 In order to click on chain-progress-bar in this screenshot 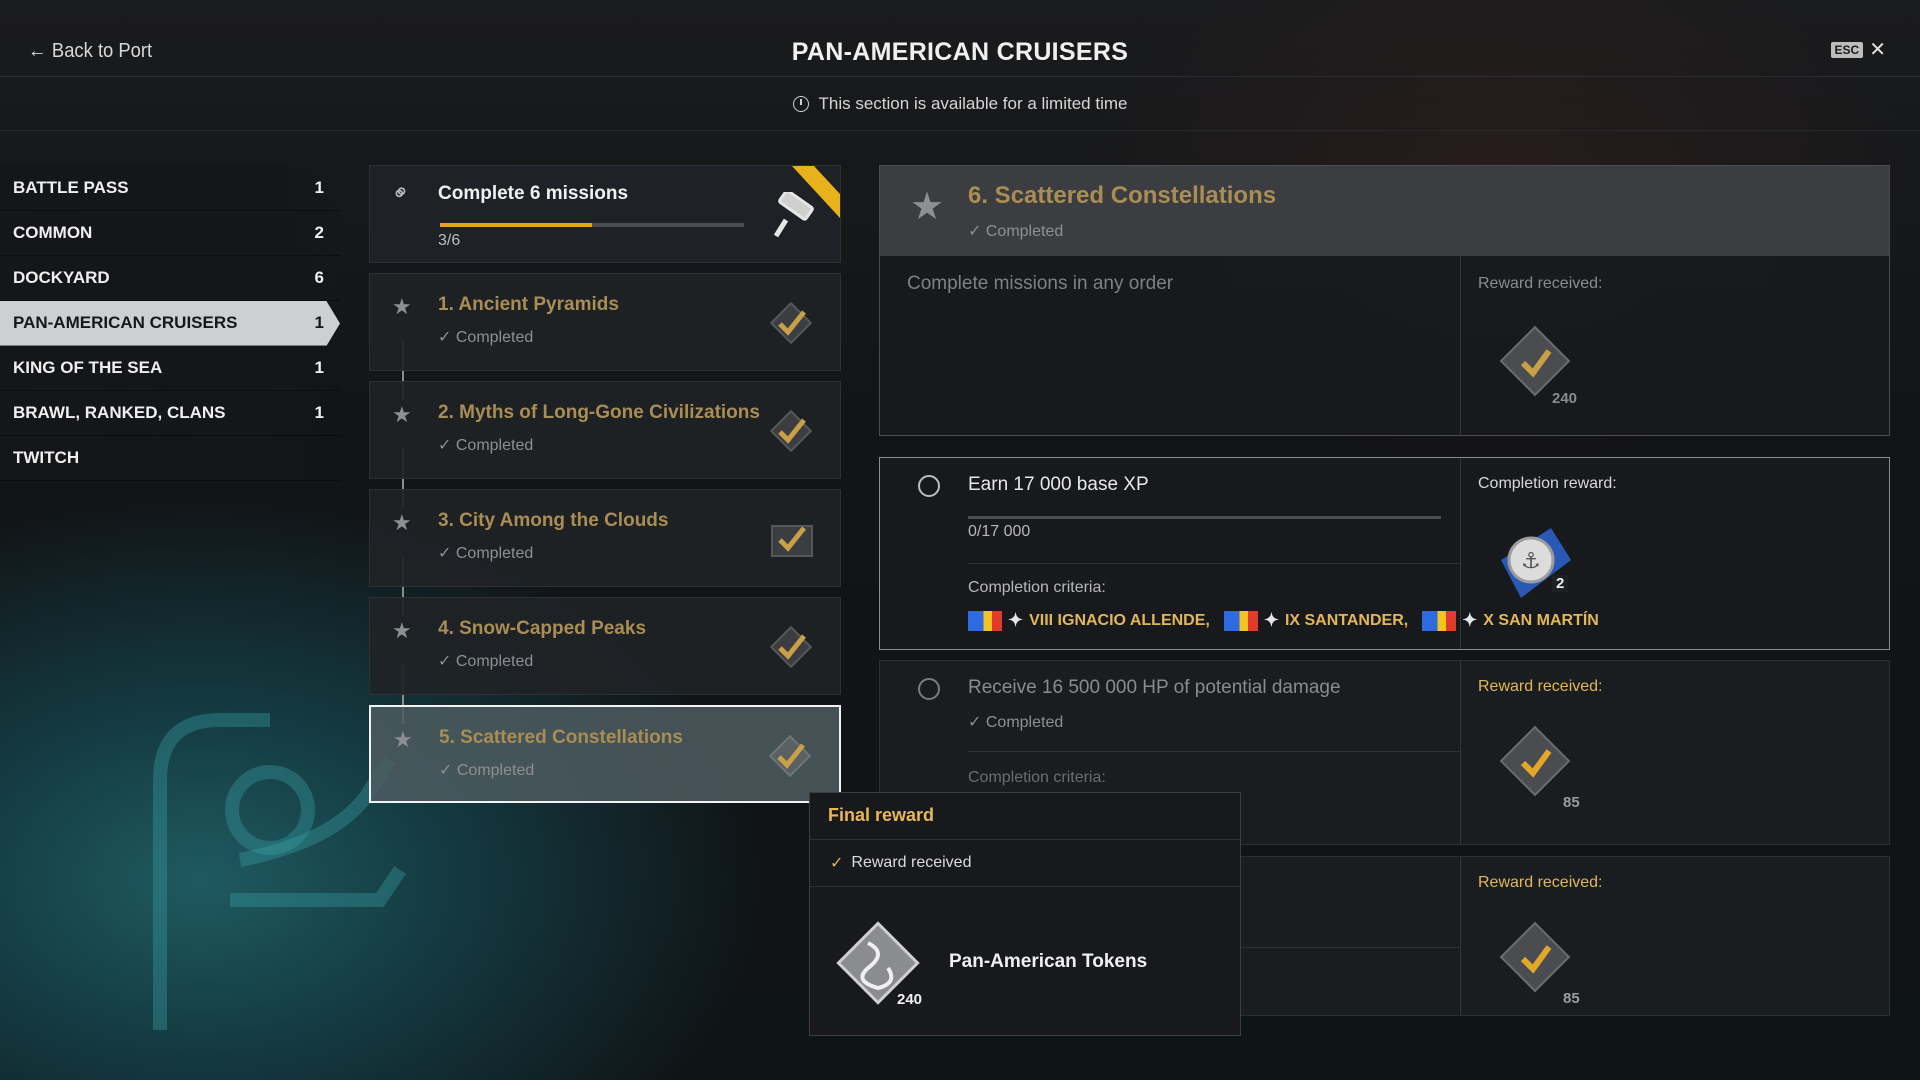, I will do `click(592, 225)`.